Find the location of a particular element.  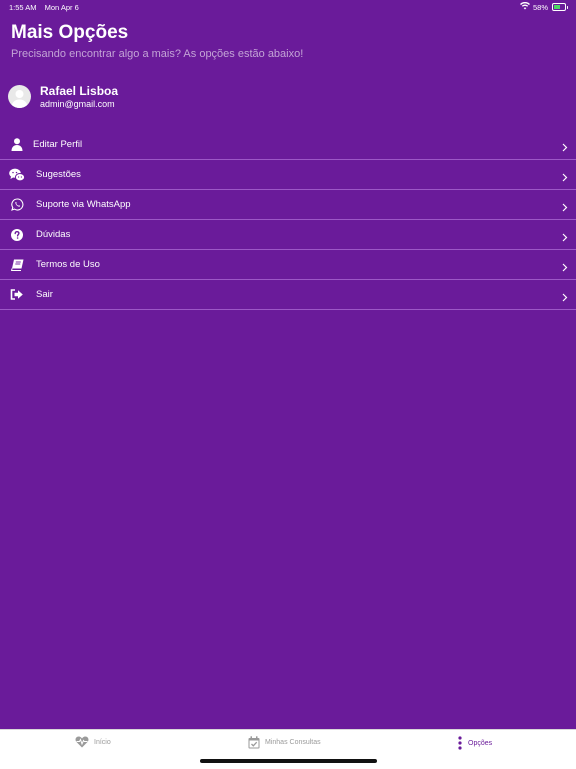

tab-opcoes: Opções is located at coordinates (474, 743).